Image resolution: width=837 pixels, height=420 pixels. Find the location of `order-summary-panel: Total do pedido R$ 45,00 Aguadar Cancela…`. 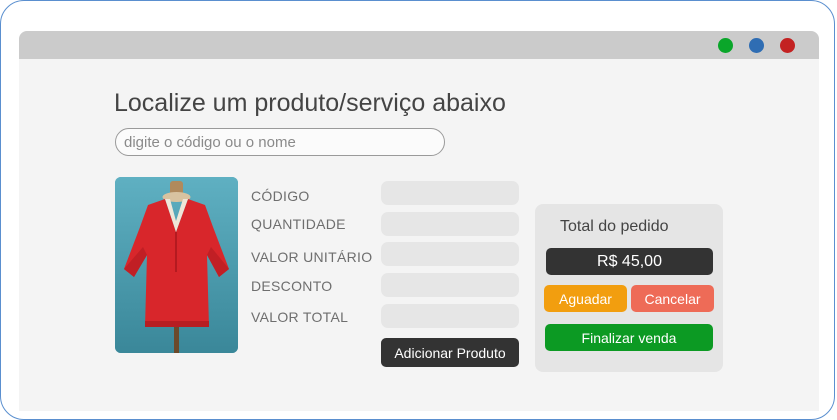

order-summary-panel: Total do pedido R$ 45,00 Aguadar Cancela… is located at coordinates (629, 288).